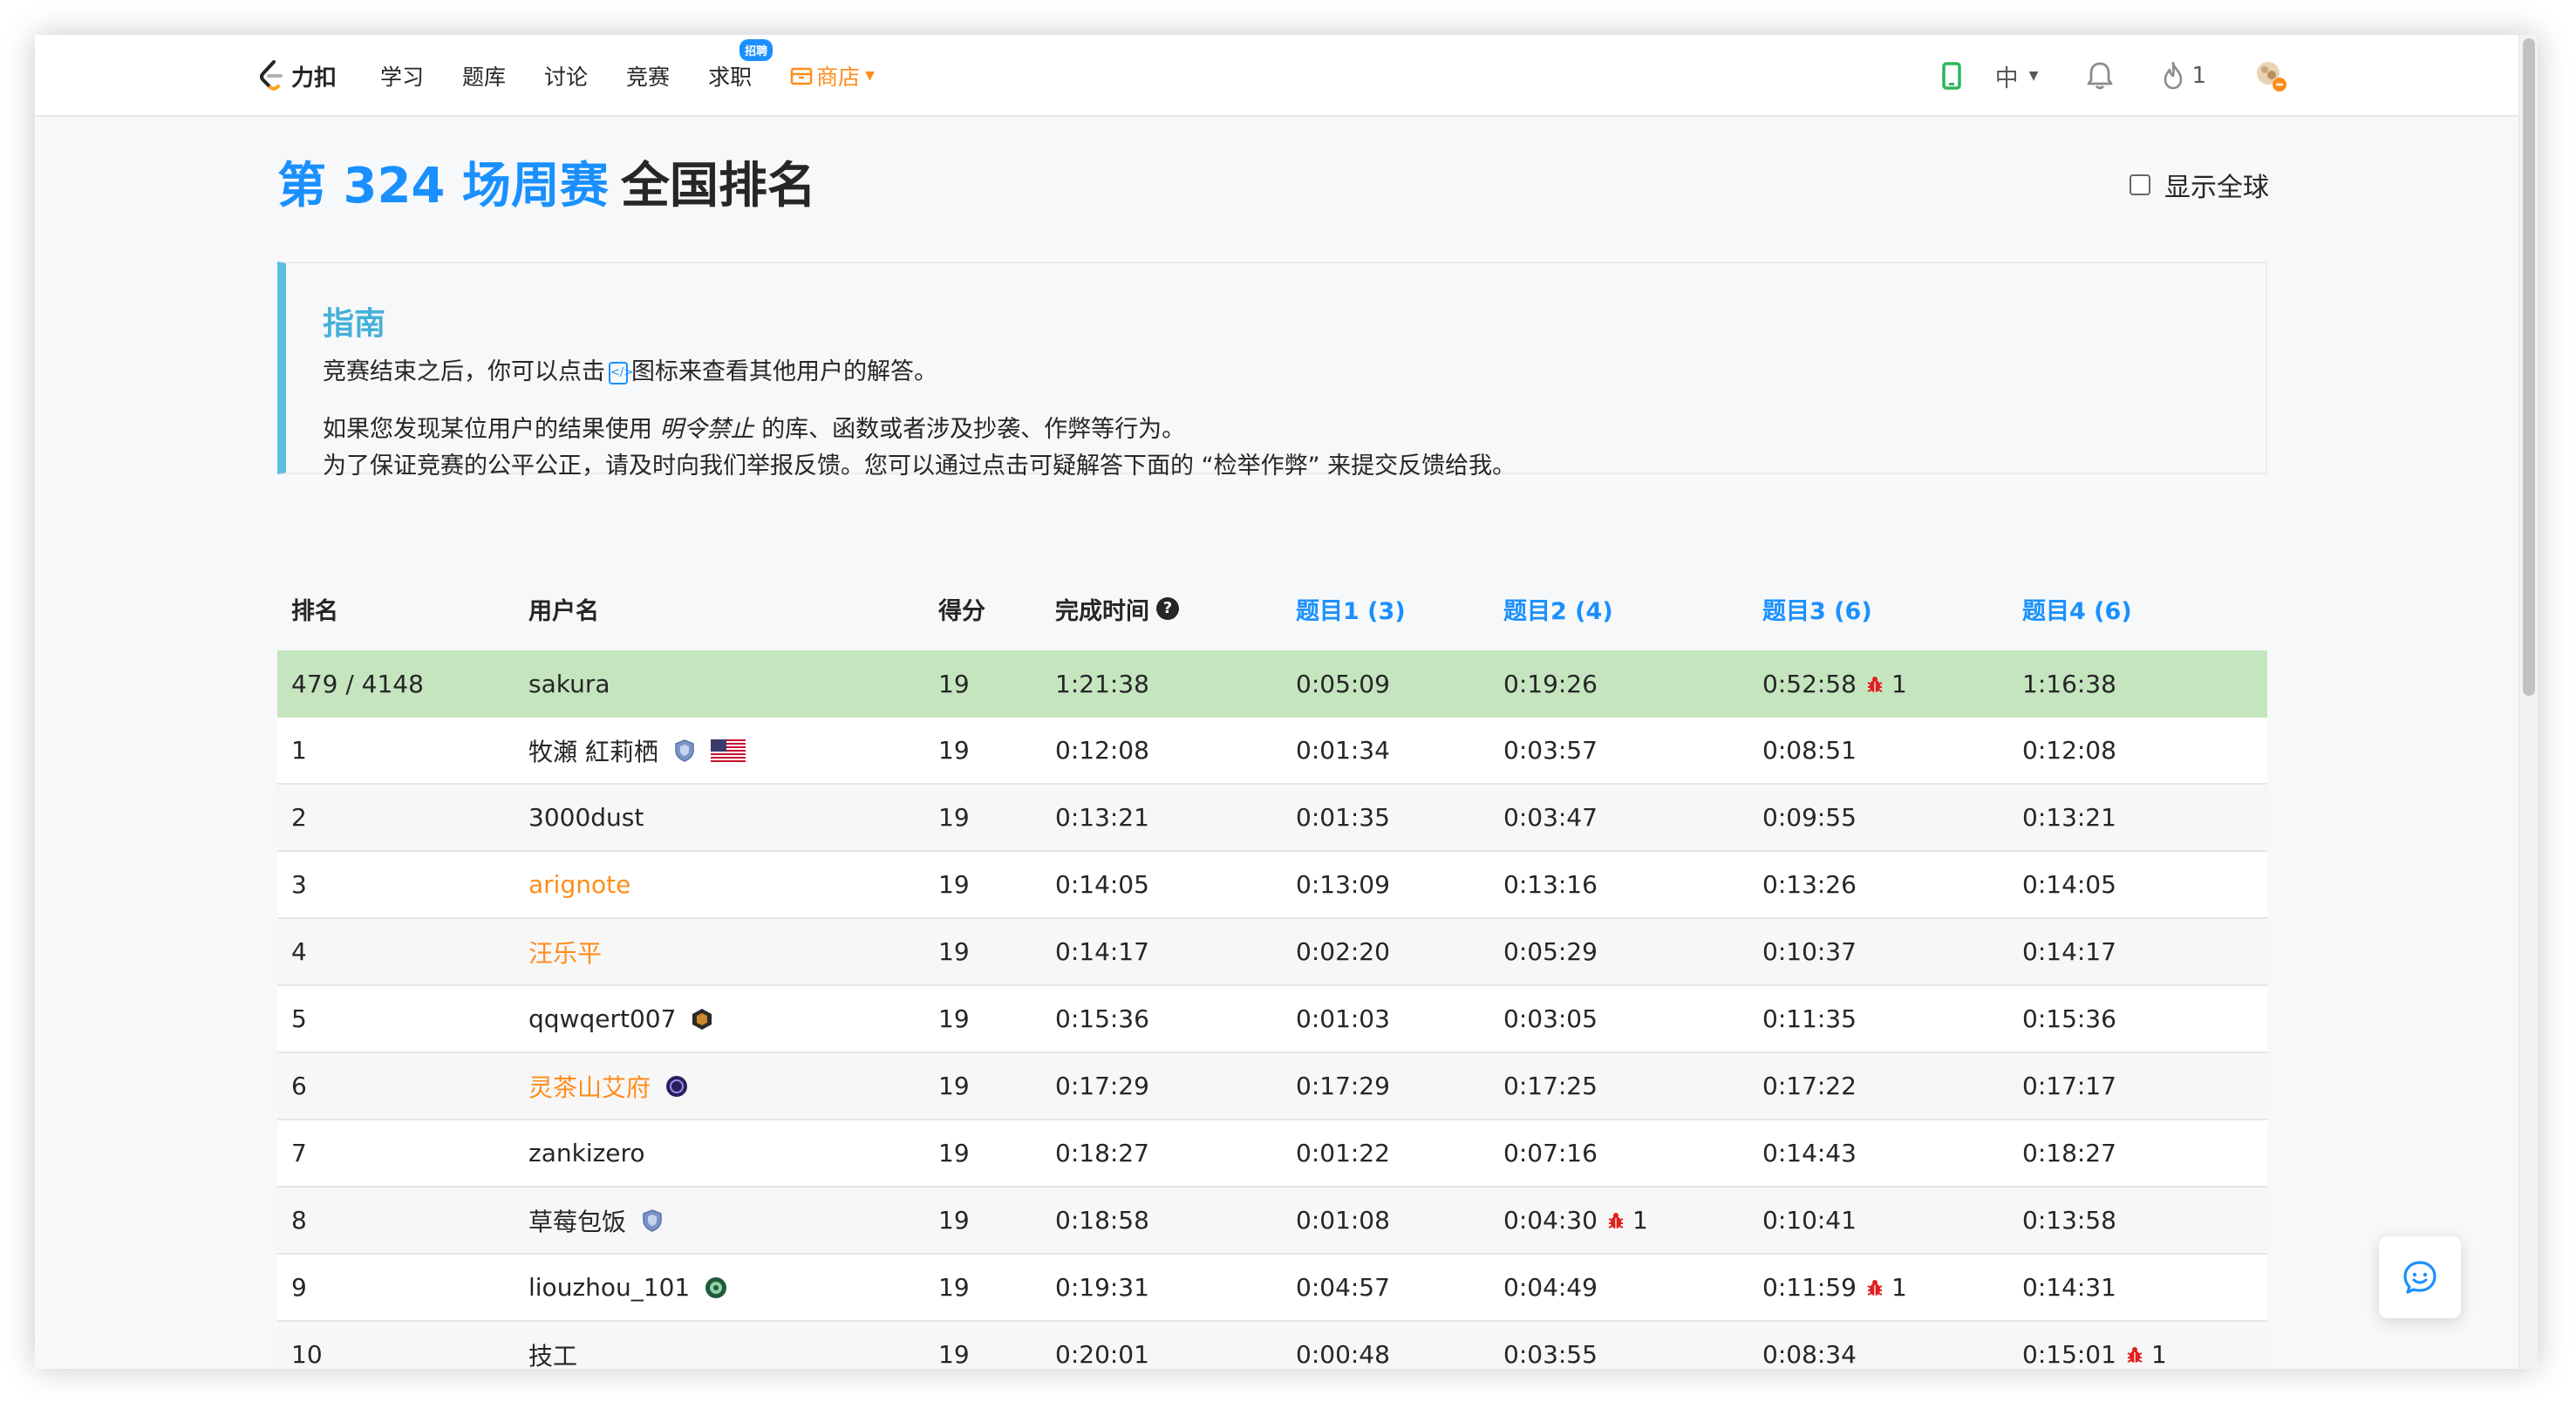  I want to click on cell-q2: 0:04:49, so click(1550, 1287).